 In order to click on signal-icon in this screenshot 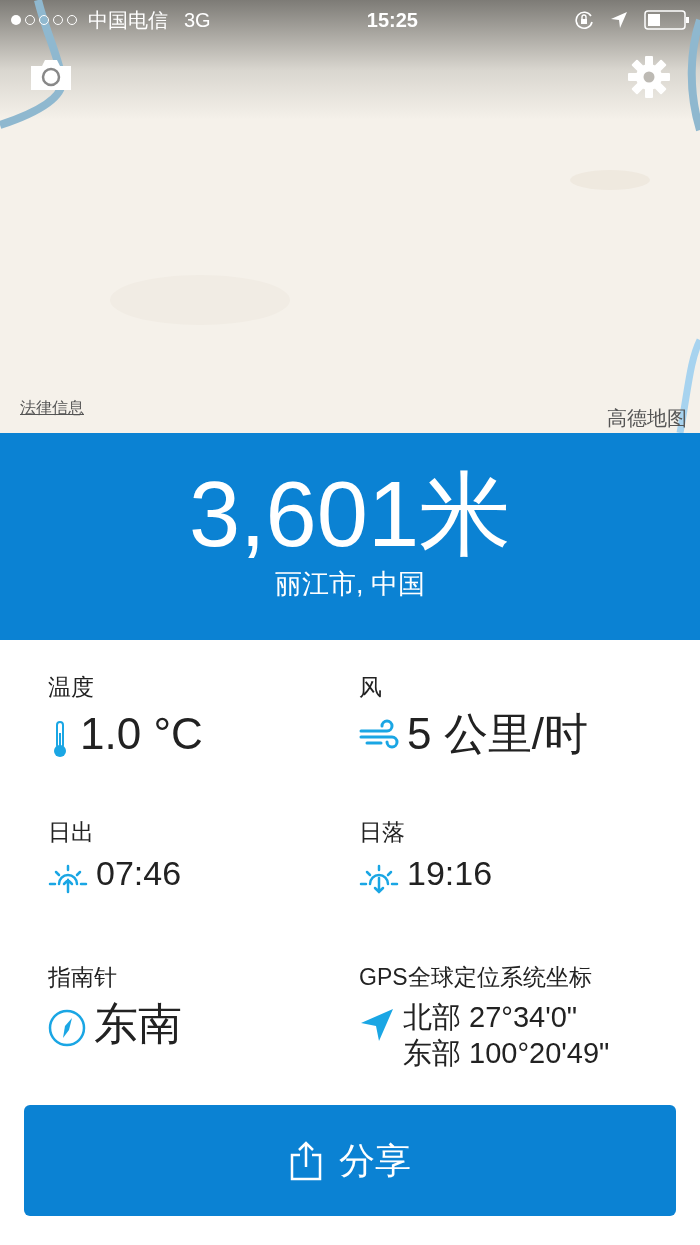, I will do `click(45, 20)`.